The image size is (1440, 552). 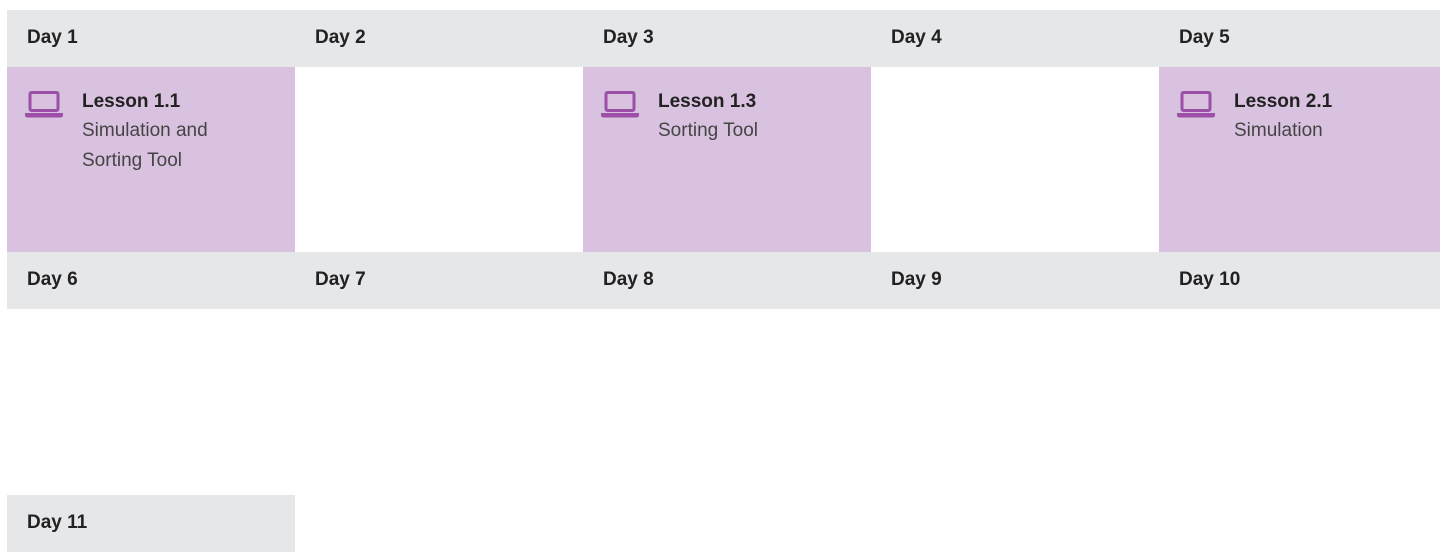 What do you see at coordinates (1283, 101) in the screenshot?
I see `lesson-title: Lesson 2.1` at bounding box center [1283, 101].